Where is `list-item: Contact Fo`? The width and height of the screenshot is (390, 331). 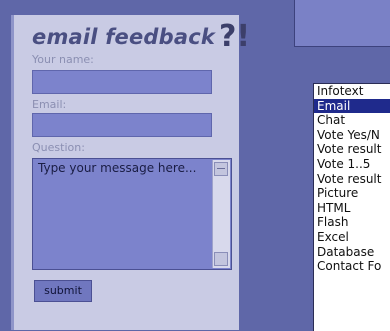
list-item: Contact Fo is located at coordinates (352, 266).